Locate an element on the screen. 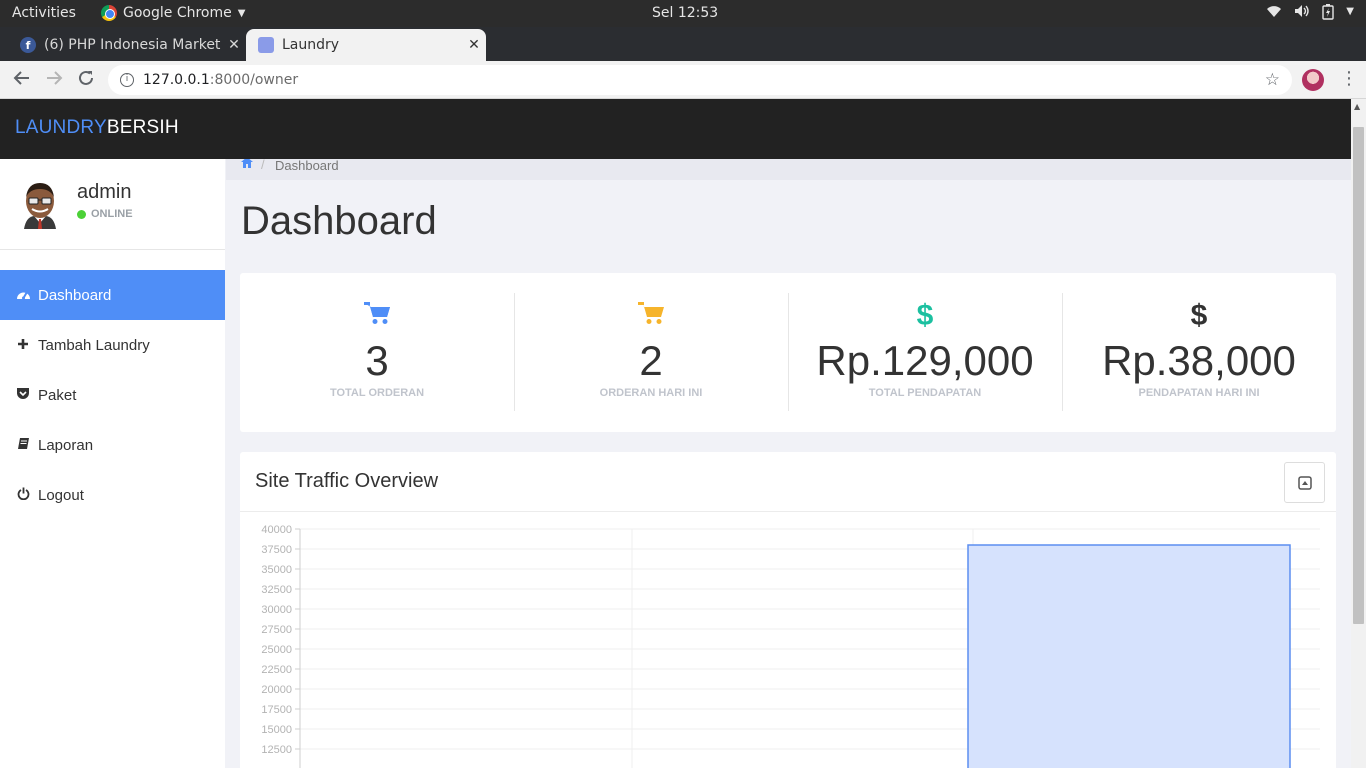 The height and width of the screenshot is (768, 1366). sidebar-item-label: Laporan is located at coordinates (66, 445).